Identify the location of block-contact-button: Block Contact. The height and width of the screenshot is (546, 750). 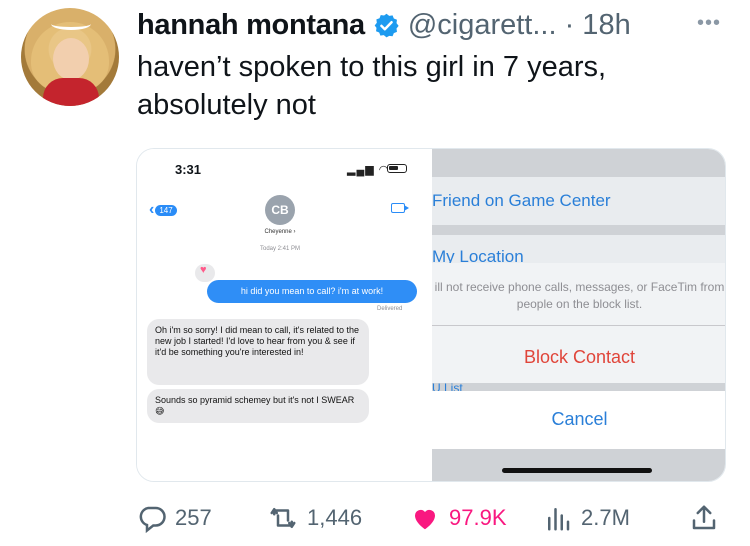
(579, 357).